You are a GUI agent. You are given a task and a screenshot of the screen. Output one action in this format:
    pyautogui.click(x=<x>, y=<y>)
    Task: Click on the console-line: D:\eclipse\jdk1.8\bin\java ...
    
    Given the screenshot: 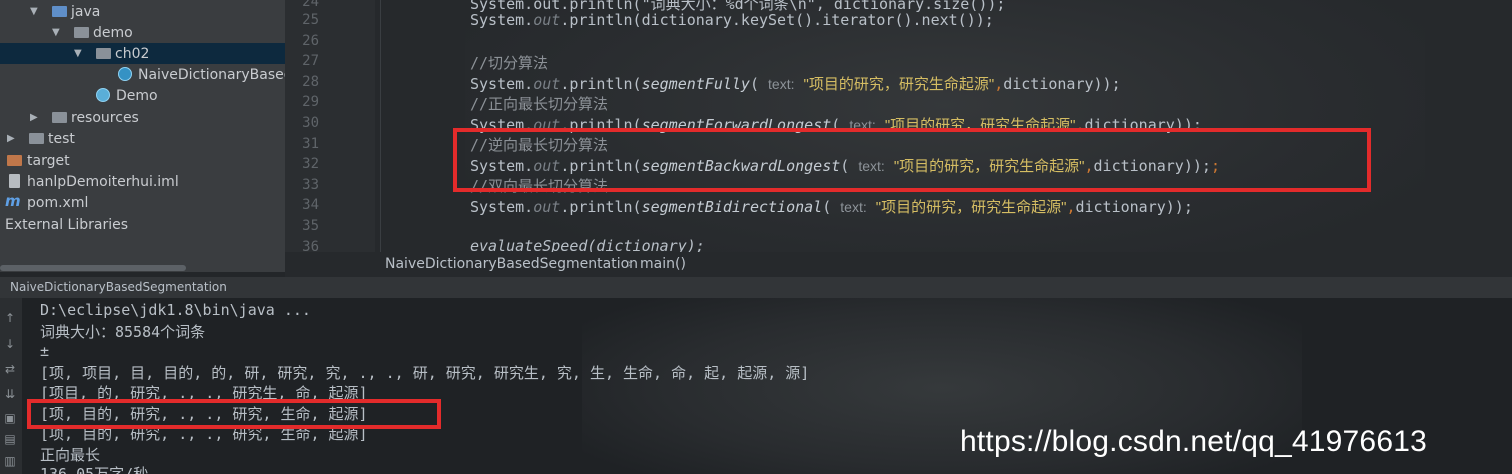 What is the action you would take?
    pyautogui.click(x=175, y=310)
    